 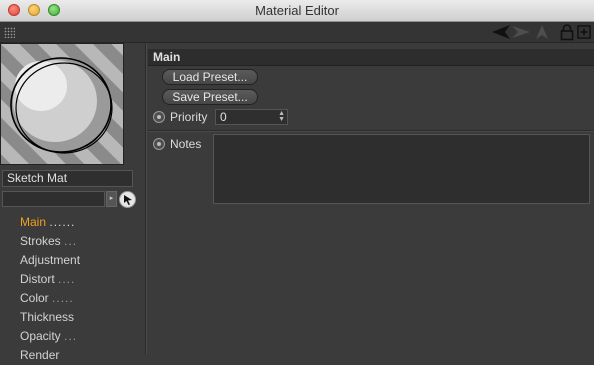 I want to click on channel-label: Render, so click(x=40, y=355).